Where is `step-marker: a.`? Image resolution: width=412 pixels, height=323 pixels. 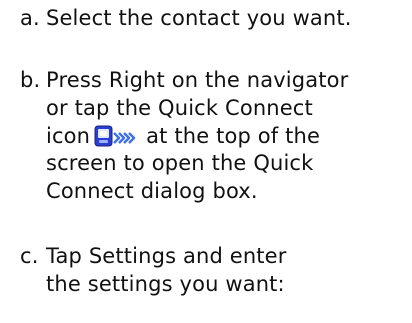 step-marker: a. is located at coordinates (30, 18).